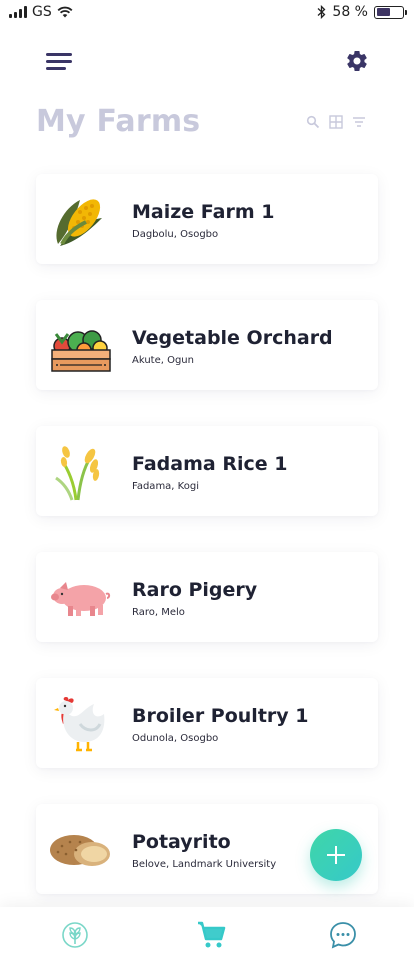 The width and height of the screenshot is (414, 965). What do you see at coordinates (59, 62) in the screenshot?
I see `hamburger-menu-icon` at bounding box center [59, 62].